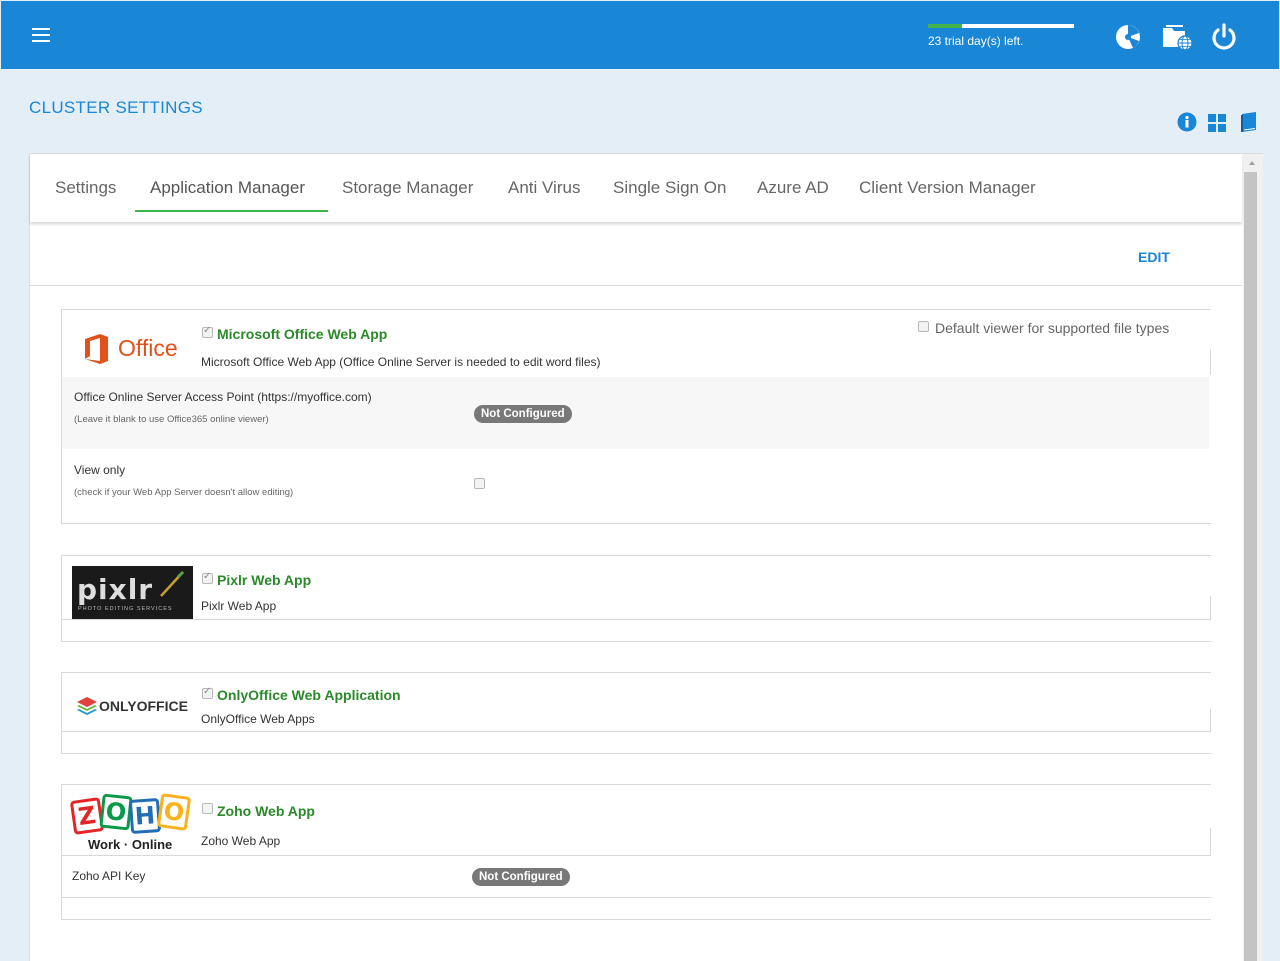 The height and width of the screenshot is (961, 1280). Describe the element at coordinates (115, 589) in the screenshot. I see `pixlr-logo-text: pixlr` at that location.